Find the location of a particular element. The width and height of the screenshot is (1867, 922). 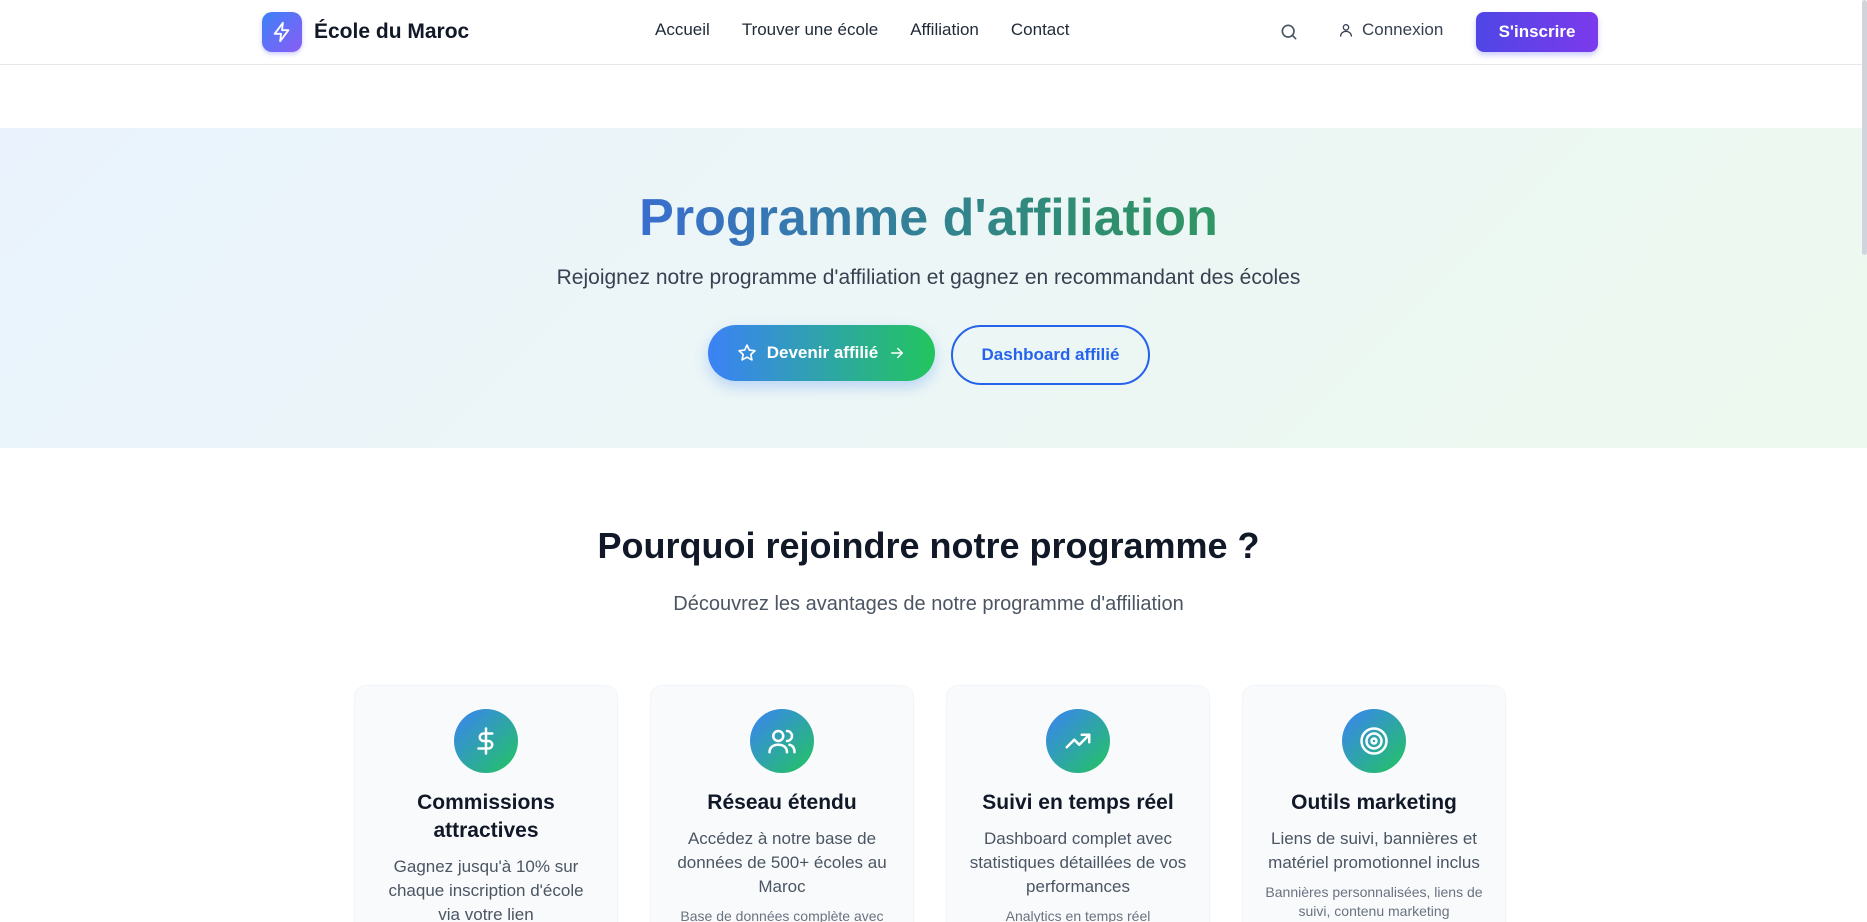

nav-link-affiliation: Affiliation is located at coordinates (944, 30).